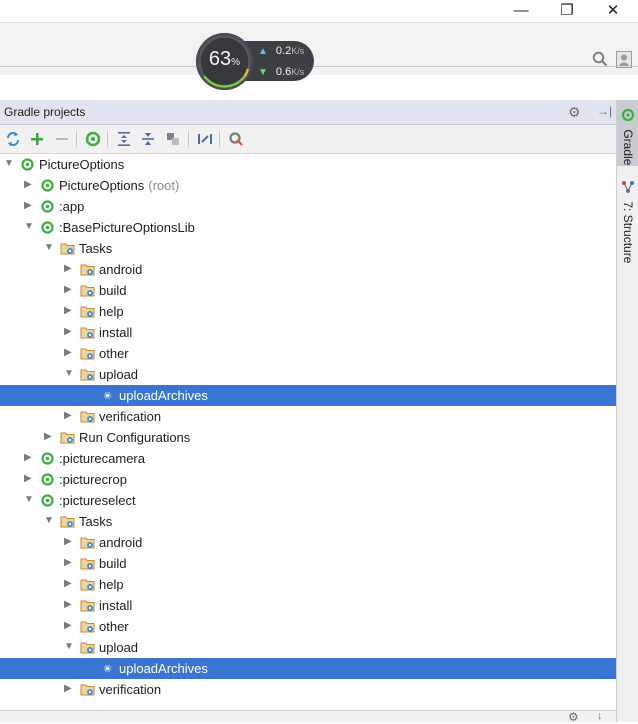  Describe the element at coordinates (127, 227) in the screenshot. I see `tree-node-name: :BasePictureOptionsLib` at that location.